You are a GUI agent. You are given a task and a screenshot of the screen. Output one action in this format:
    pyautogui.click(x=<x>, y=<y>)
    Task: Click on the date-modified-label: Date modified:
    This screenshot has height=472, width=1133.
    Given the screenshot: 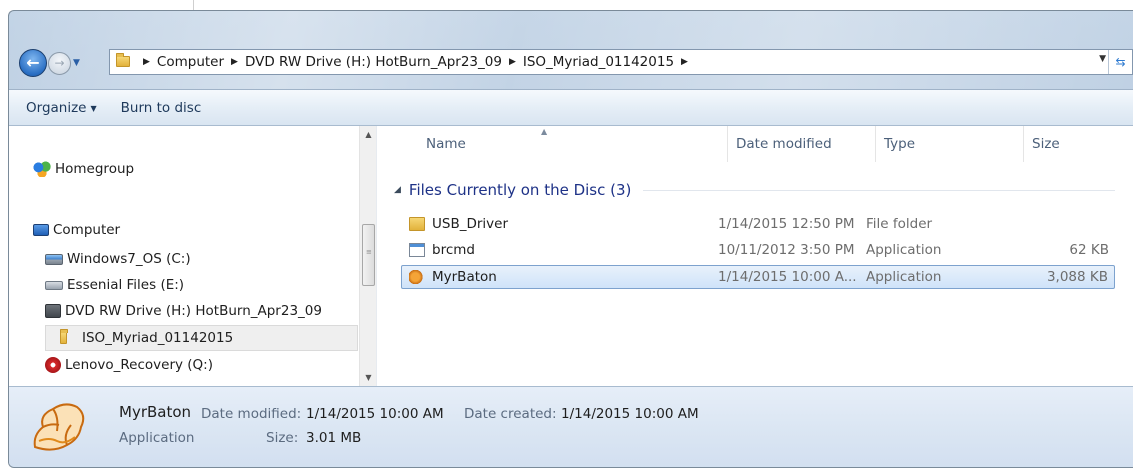 What is the action you would take?
    pyautogui.click(x=251, y=414)
    